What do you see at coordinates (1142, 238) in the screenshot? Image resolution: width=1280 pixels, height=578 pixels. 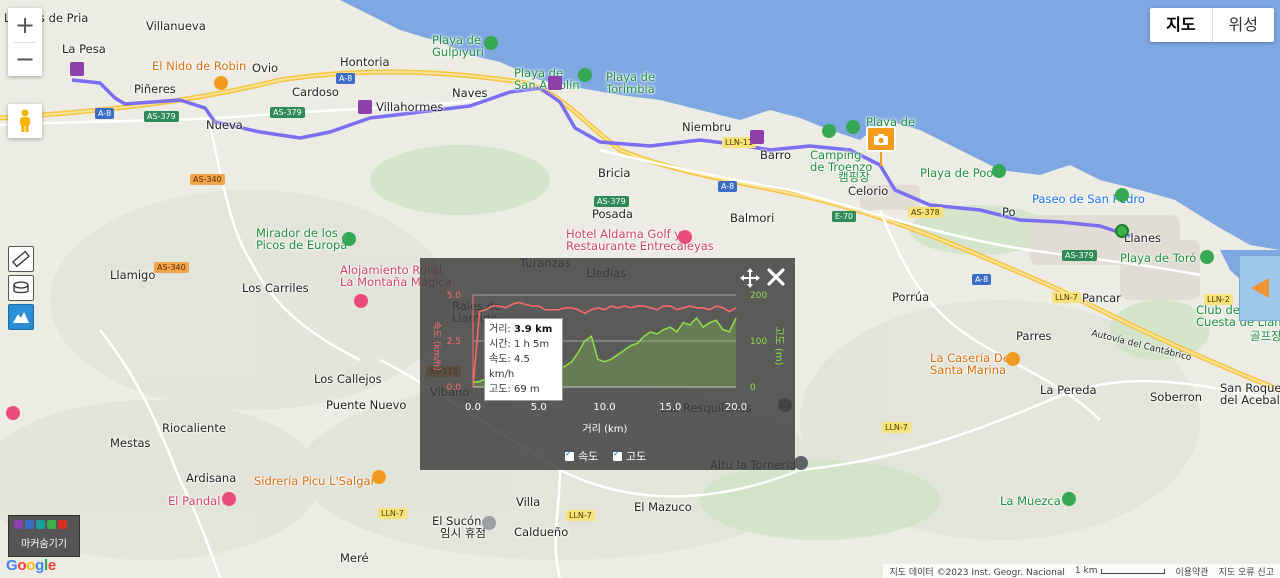 I see `place-label-llanes: Llanes` at bounding box center [1142, 238].